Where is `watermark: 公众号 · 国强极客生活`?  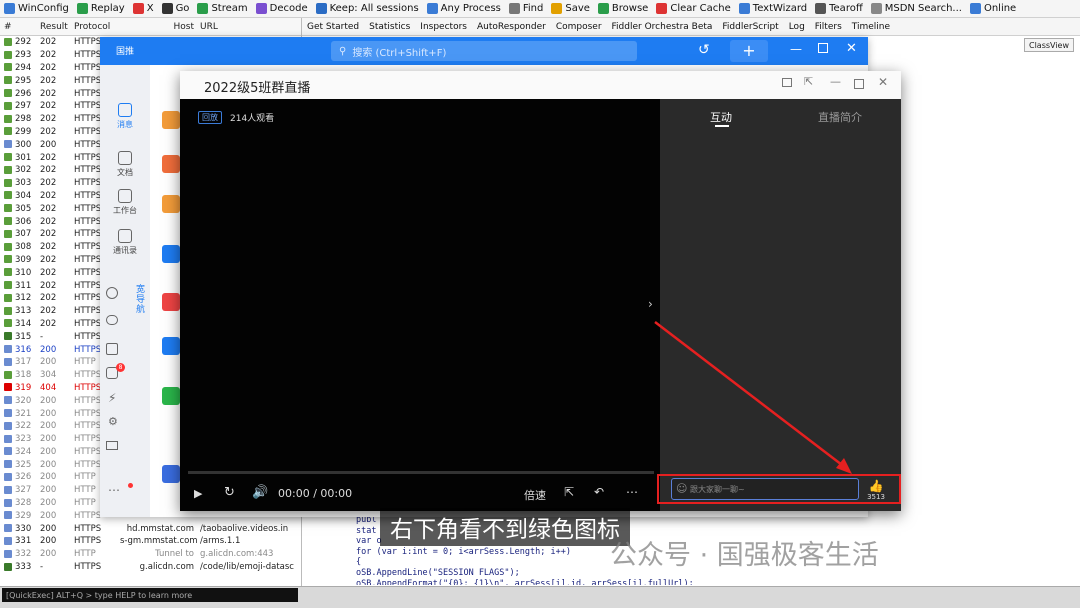 watermark: 公众号 · 国强极客生活 is located at coordinates (744, 555).